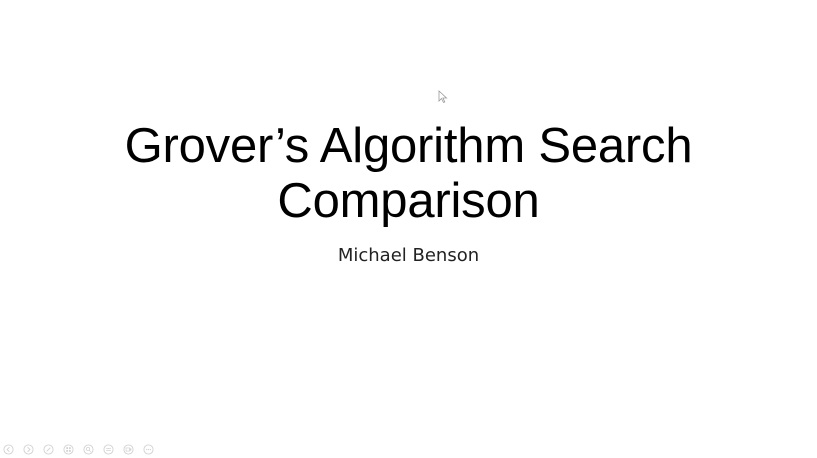 Image resolution: width=817 pixels, height=458 pixels. What do you see at coordinates (443, 97) in the screenshot?
I see `mouse-pointer-icon` at bounding box center [443, 97].